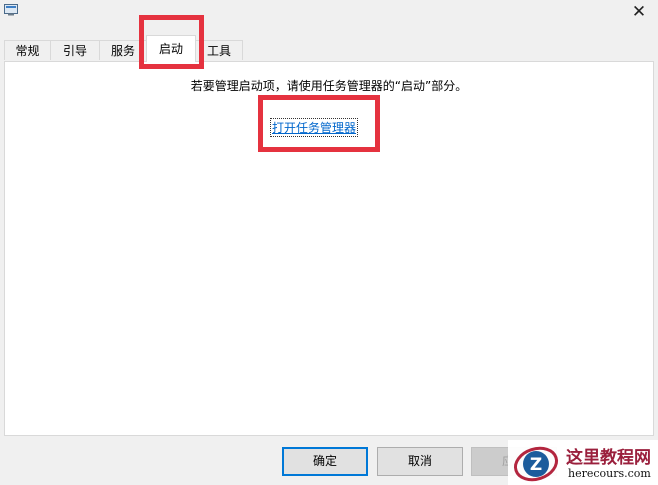 The height and width of the screenshot is (485, 658). Describe the element at coordinates (420, 461) in the screenshot. I see `cancel-button: 取消` at that location.